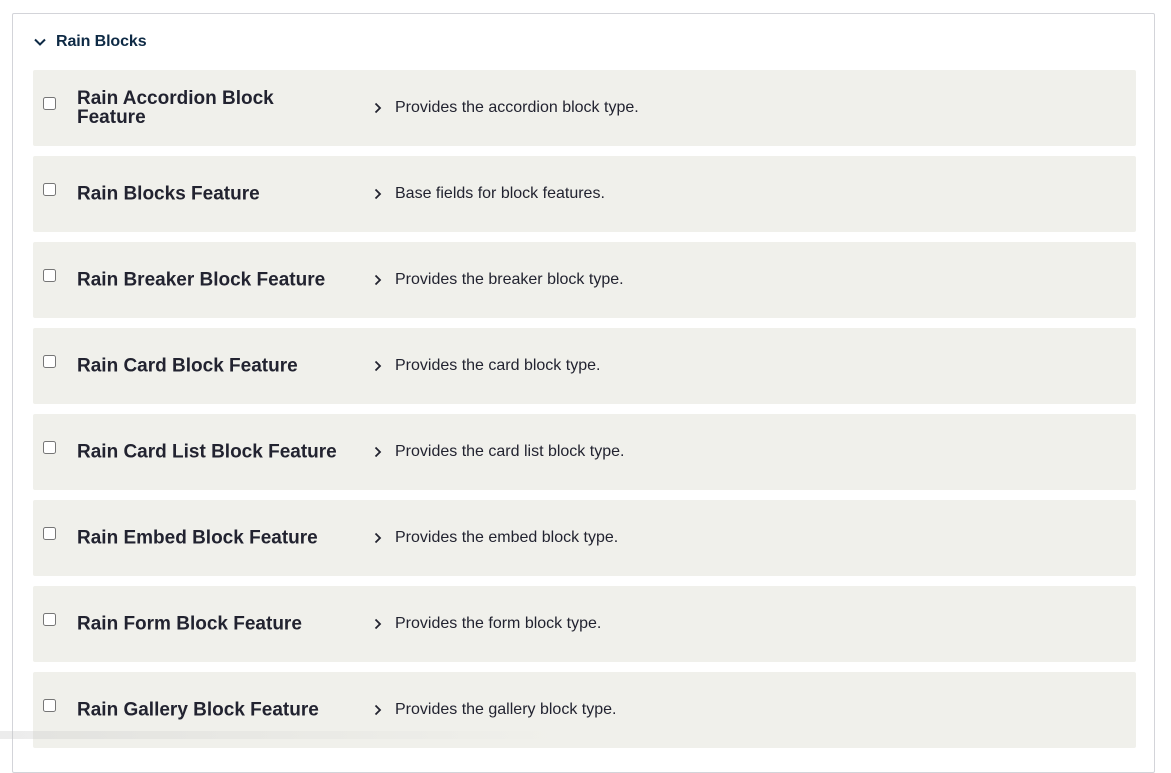  Describe the element at coordinates (212, 280) in the screenshot. I see `module-name: Rain Breaker Block Feature` at that location.